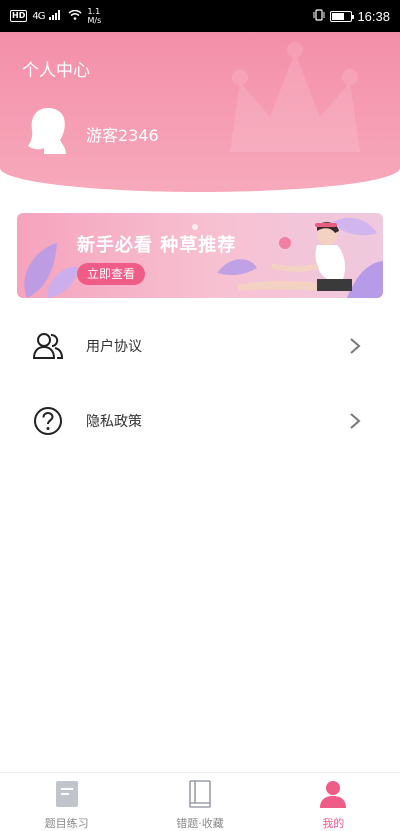  Describe the element at coordinates (38, 16) in the screenshot. I see `network-type: 4G` at that location.